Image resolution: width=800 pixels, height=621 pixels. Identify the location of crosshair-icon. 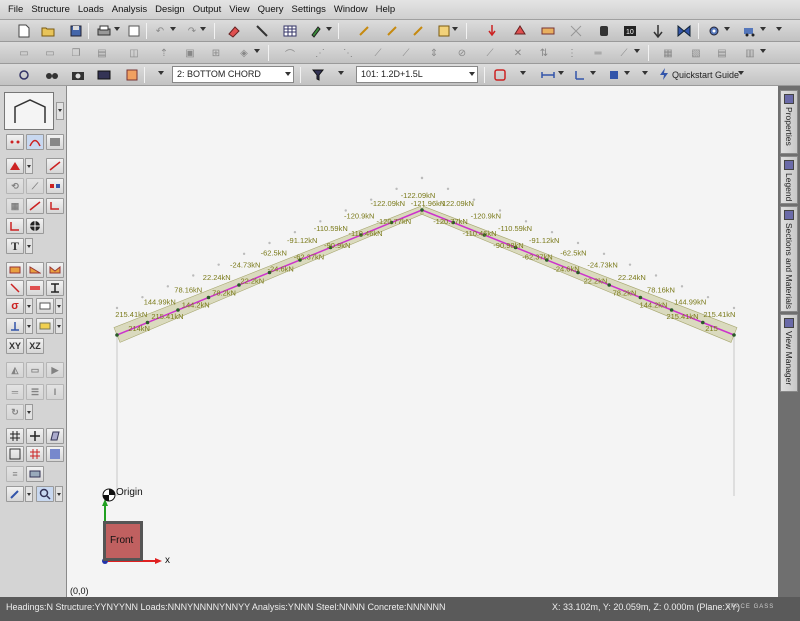
(35, 436).